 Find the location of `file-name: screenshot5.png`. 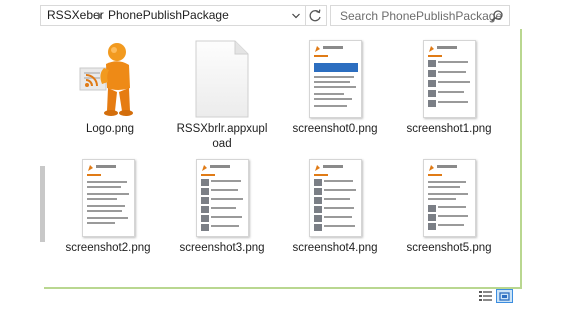

file-name: screenshot5.png is located at coordinates (449, 248).